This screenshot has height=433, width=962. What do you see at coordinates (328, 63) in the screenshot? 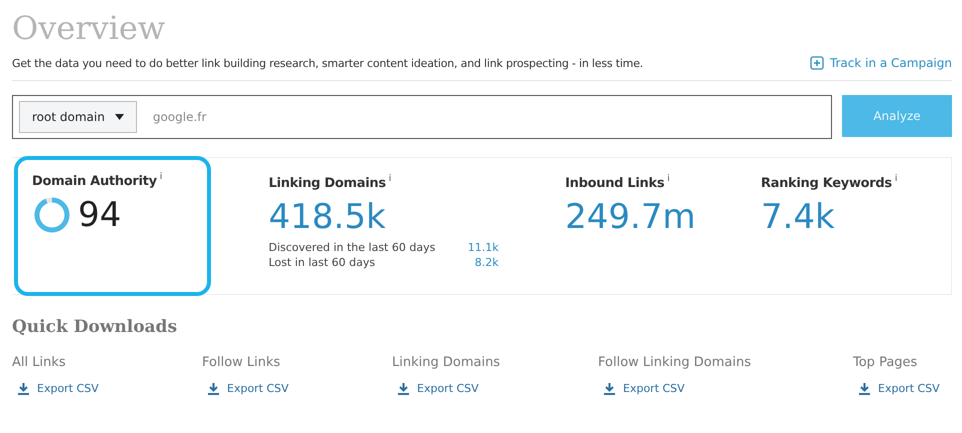
I see `subtitle: Get the data you need to do better link building research, smarter content ideation, and link prospecting - in less time.` at bounding box center [328, 63].